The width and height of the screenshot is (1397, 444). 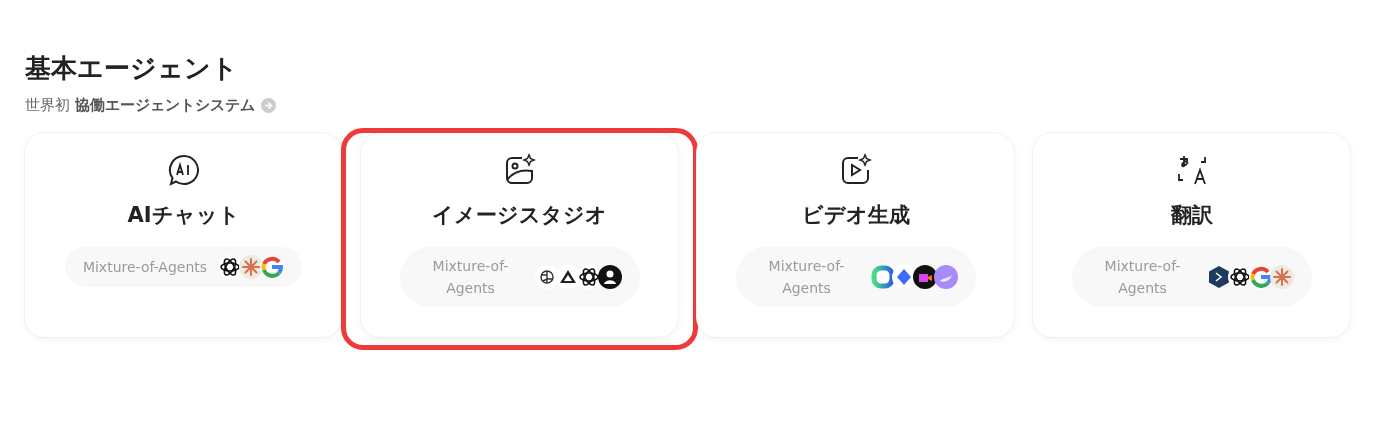 What do you see at coordinates (855, 215) in the screenshot?
I see `card-title: ビデオ生成` at bounding box center [855, 215].